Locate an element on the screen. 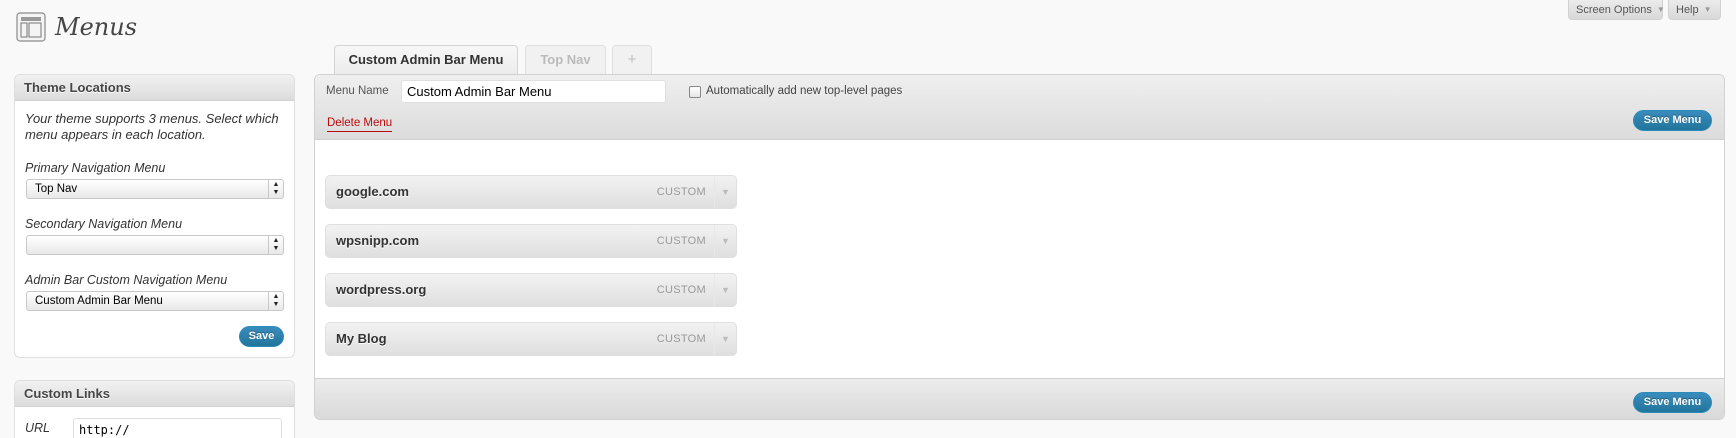 This screenshot has width=1736, height=438. menu-name-input: Custom Admin Bar Menu is located at coordinates (533, 91).